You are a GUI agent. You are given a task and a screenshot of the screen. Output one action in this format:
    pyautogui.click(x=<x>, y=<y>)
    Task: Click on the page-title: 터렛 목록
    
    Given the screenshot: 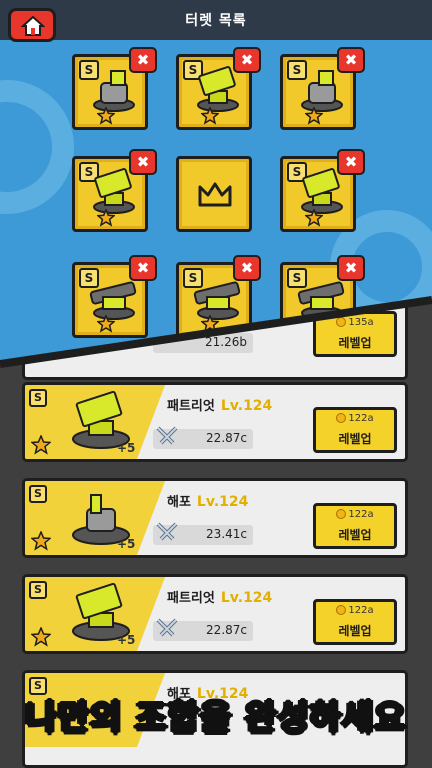 What is the action you would take?
    pyautogui.click(x=216, y=21)
    